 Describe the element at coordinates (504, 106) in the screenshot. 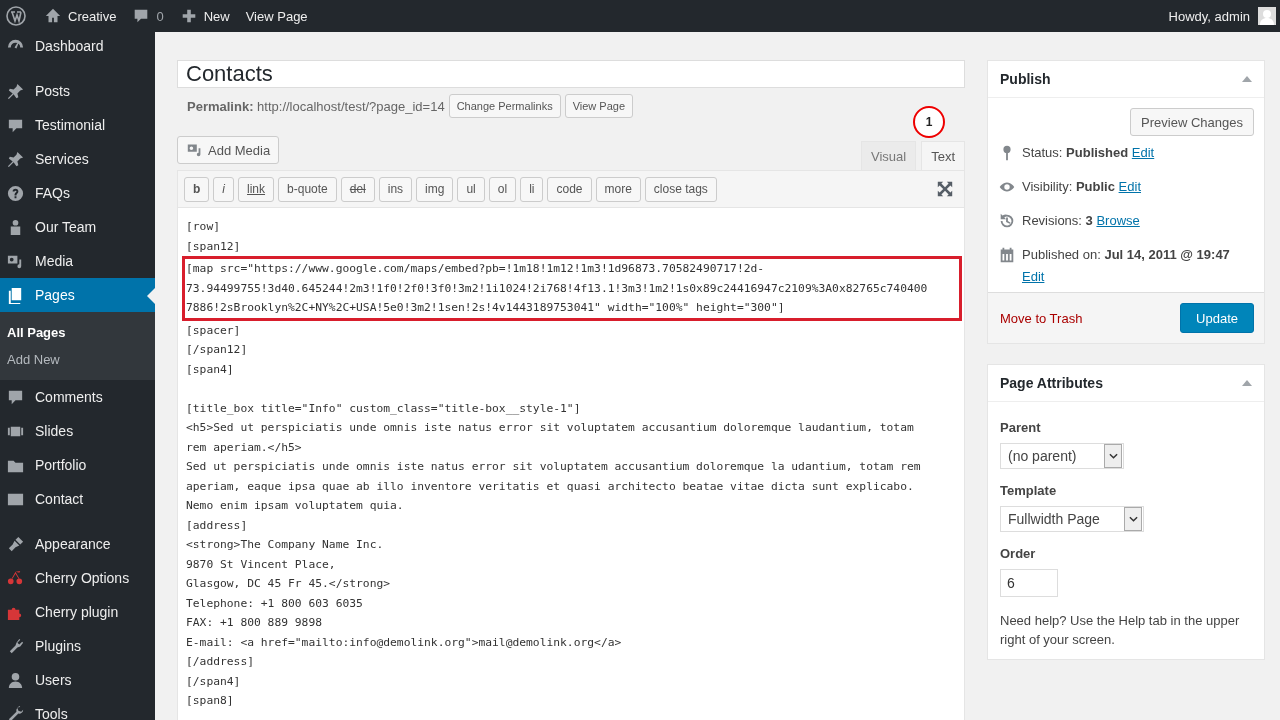

I see `permalink-button: Change Permalinks` at that location.